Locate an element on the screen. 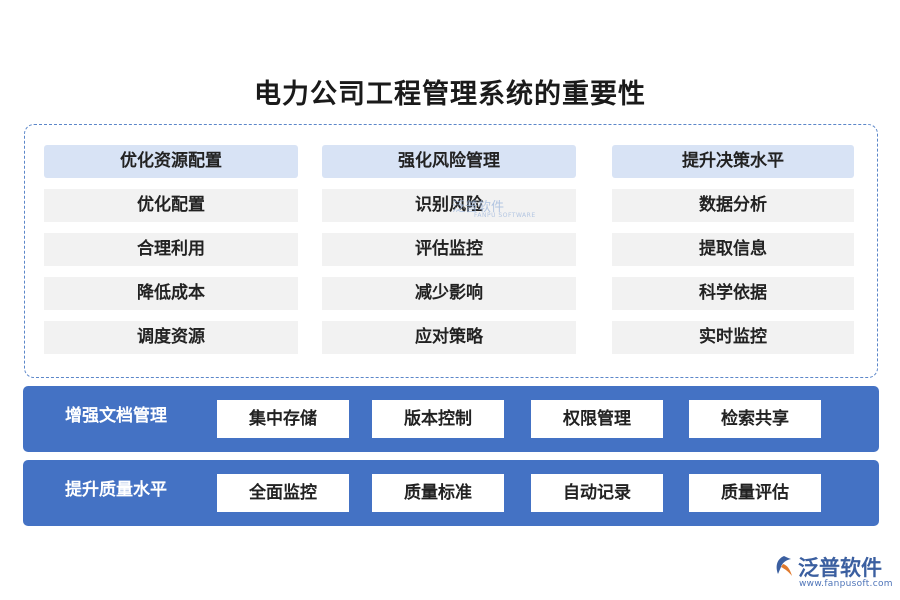 This screenshot has width=900, height=600. column-header: 提升决策水平 is located at coordinates (733, 161).